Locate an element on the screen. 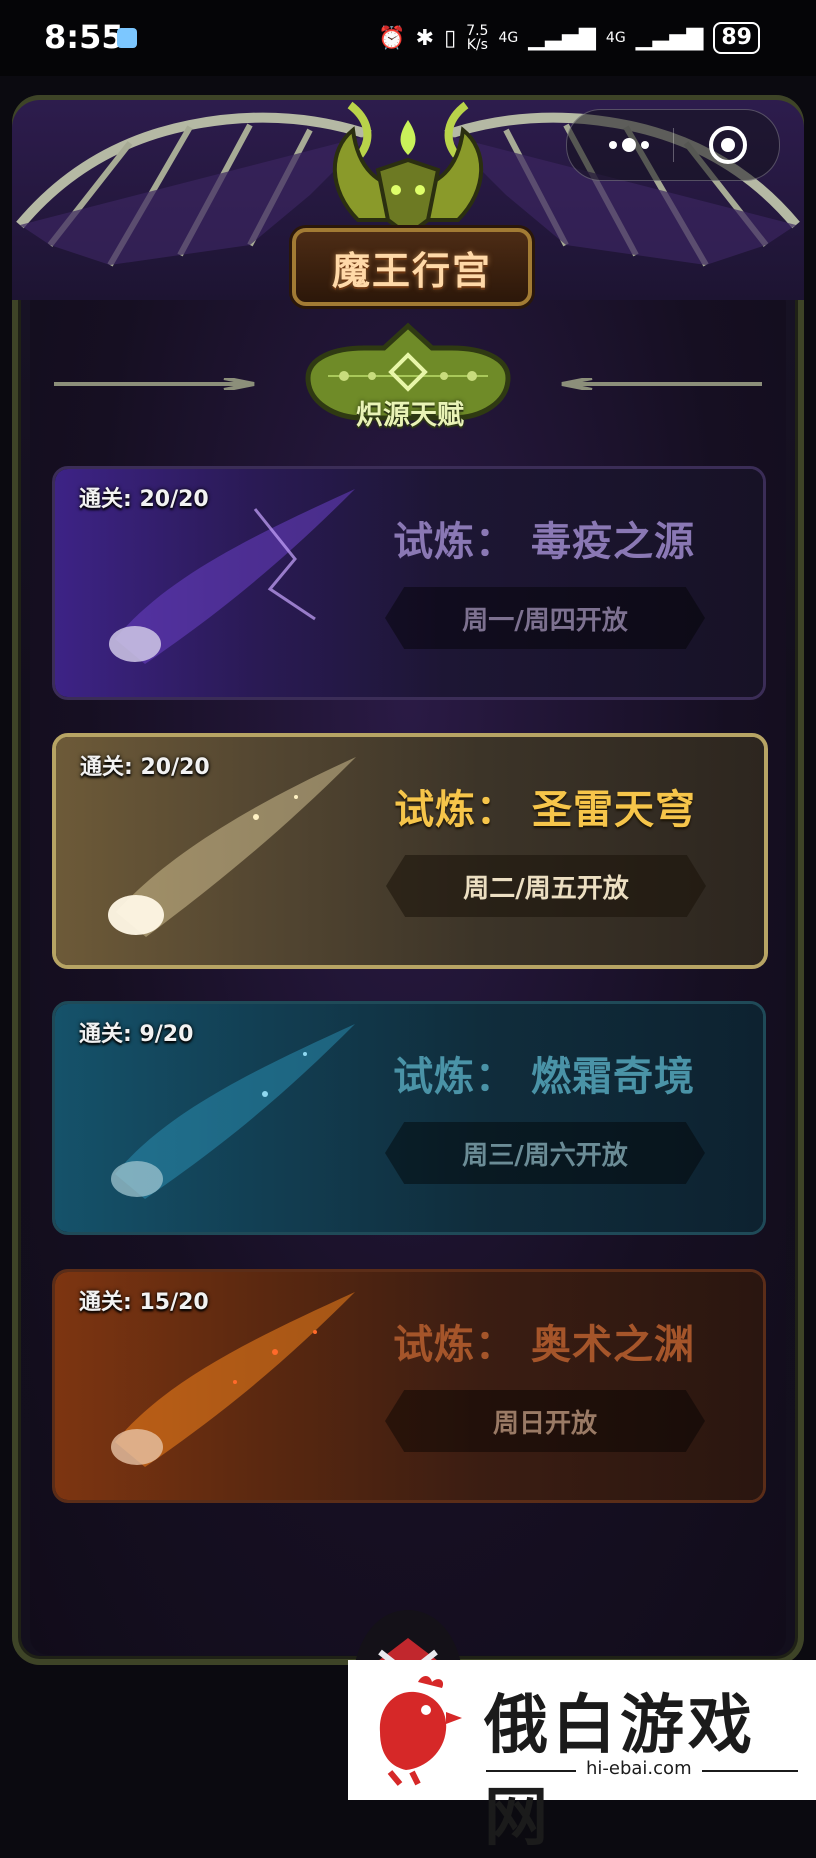 This screenshot has width=816, height=1858. status-icons: ⏰ ✱ ▯ 7.5 K/s 4G ▁▃▅▇ 4G ▁▃▅▇ 89 is located at coordinates (569, 38).